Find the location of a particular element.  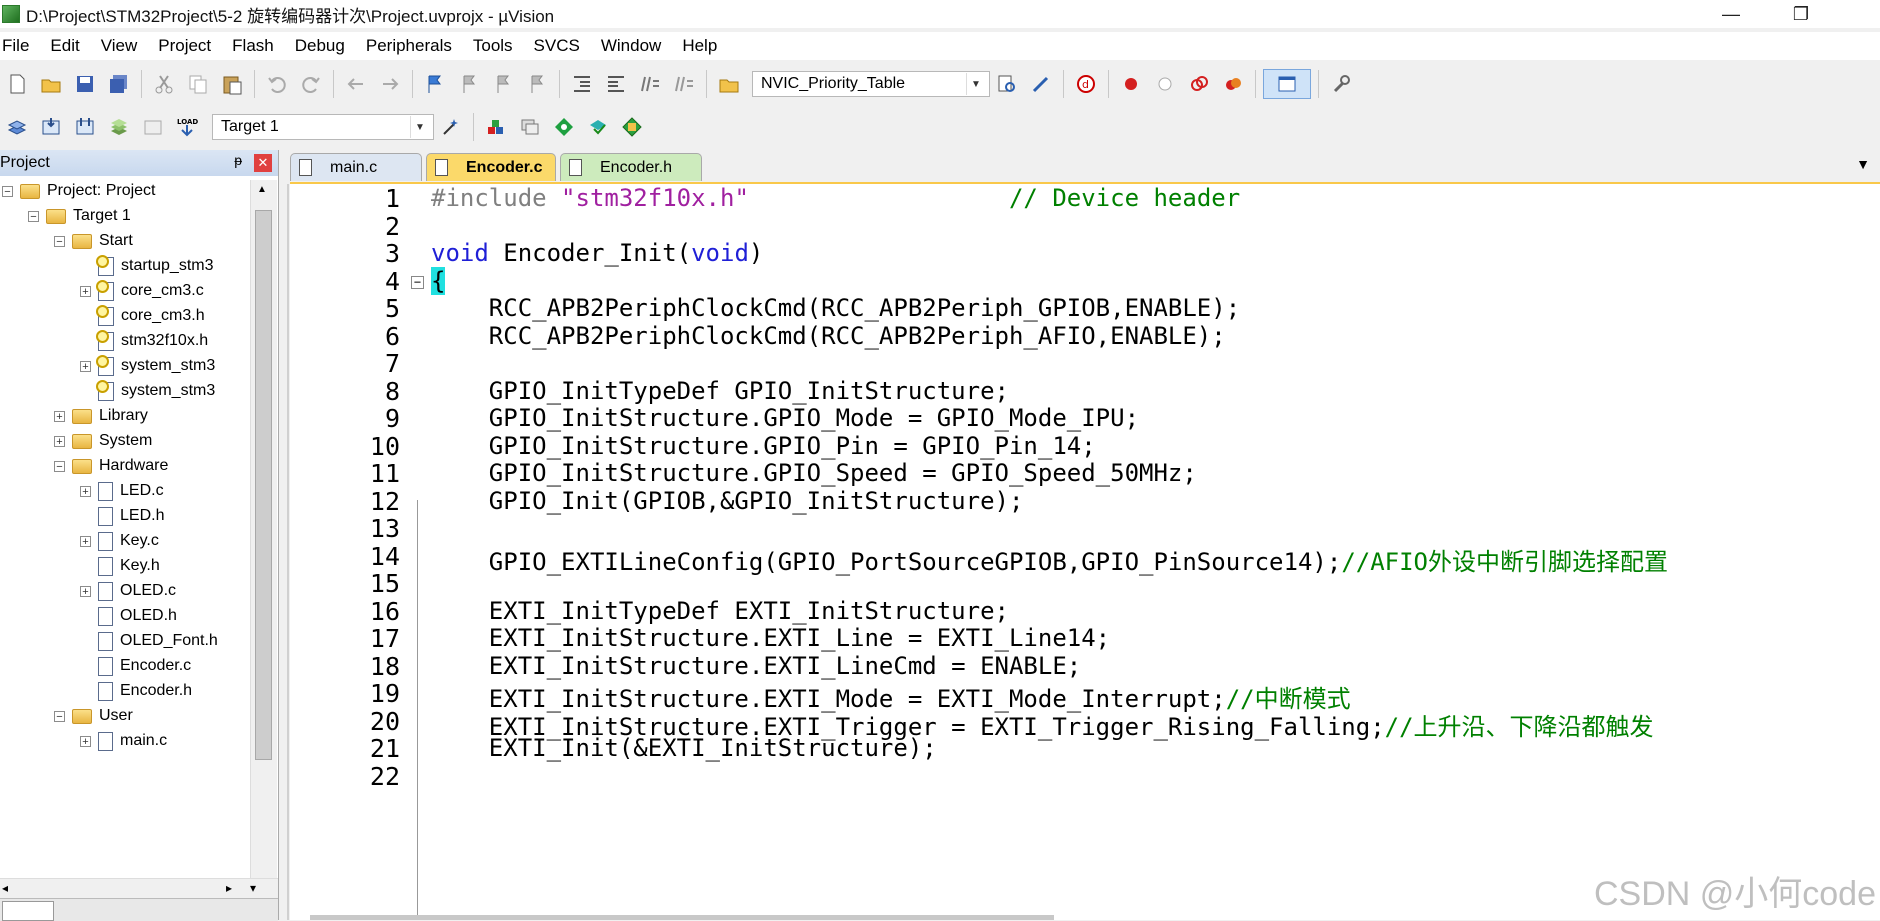

tree-node: + main.c is located at coordinates (123, 741).